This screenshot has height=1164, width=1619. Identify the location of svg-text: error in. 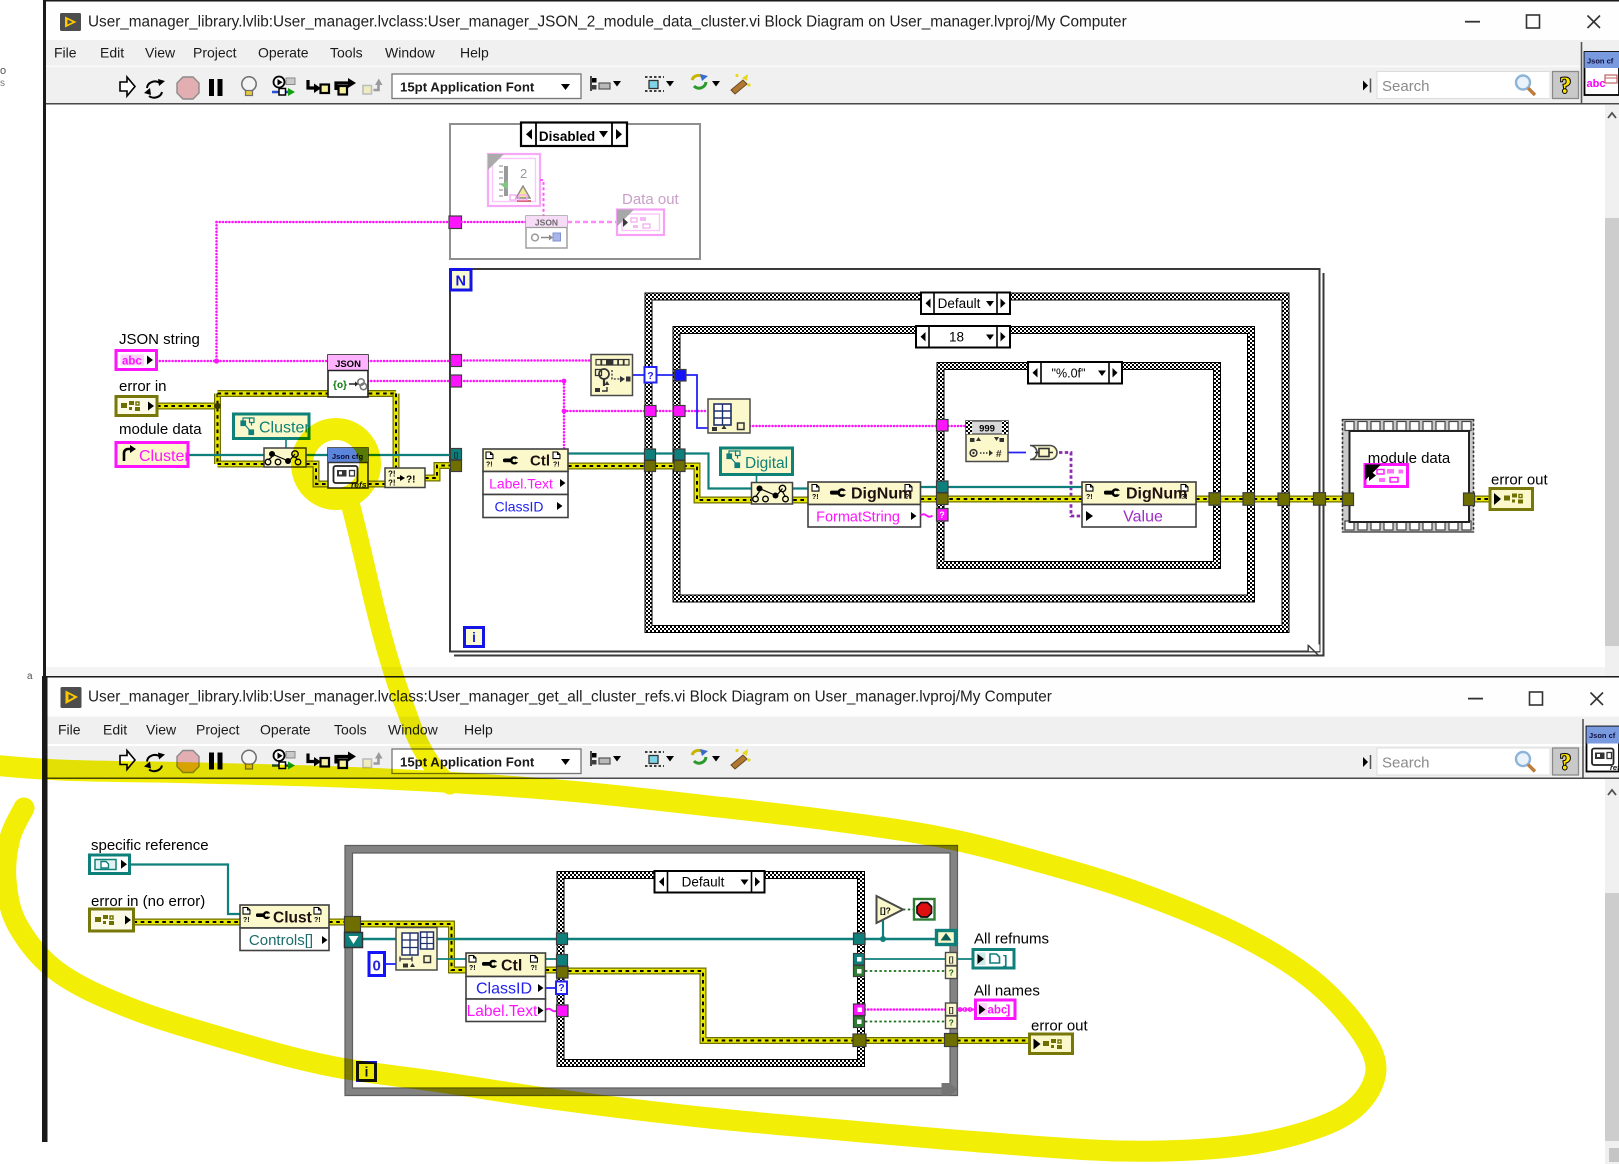
(143, 386).